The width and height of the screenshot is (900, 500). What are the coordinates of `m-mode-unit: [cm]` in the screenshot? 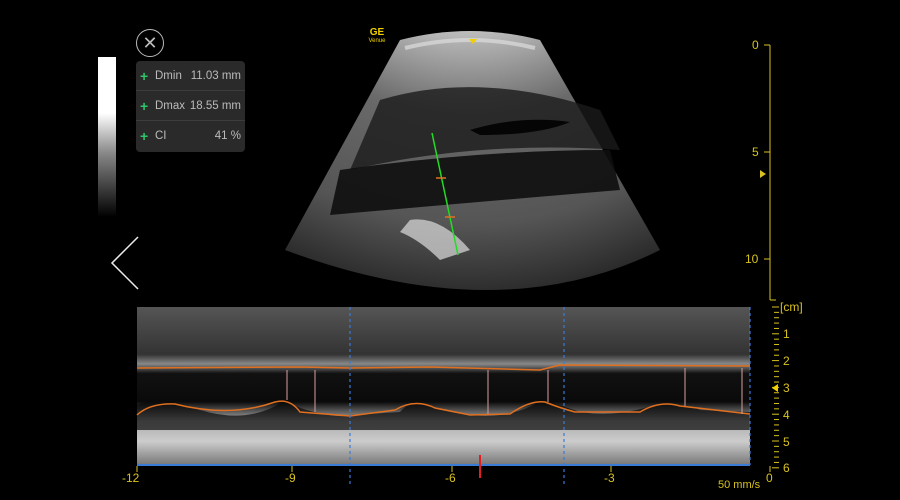 It's located at (791, 307).